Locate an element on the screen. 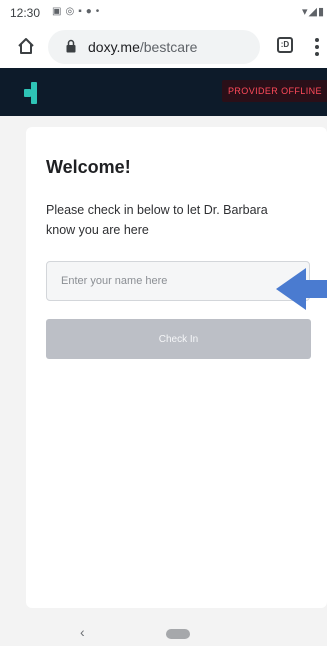 The image size is (327, 646). battery-icon: ▮ is located at coordinates (321, 12).